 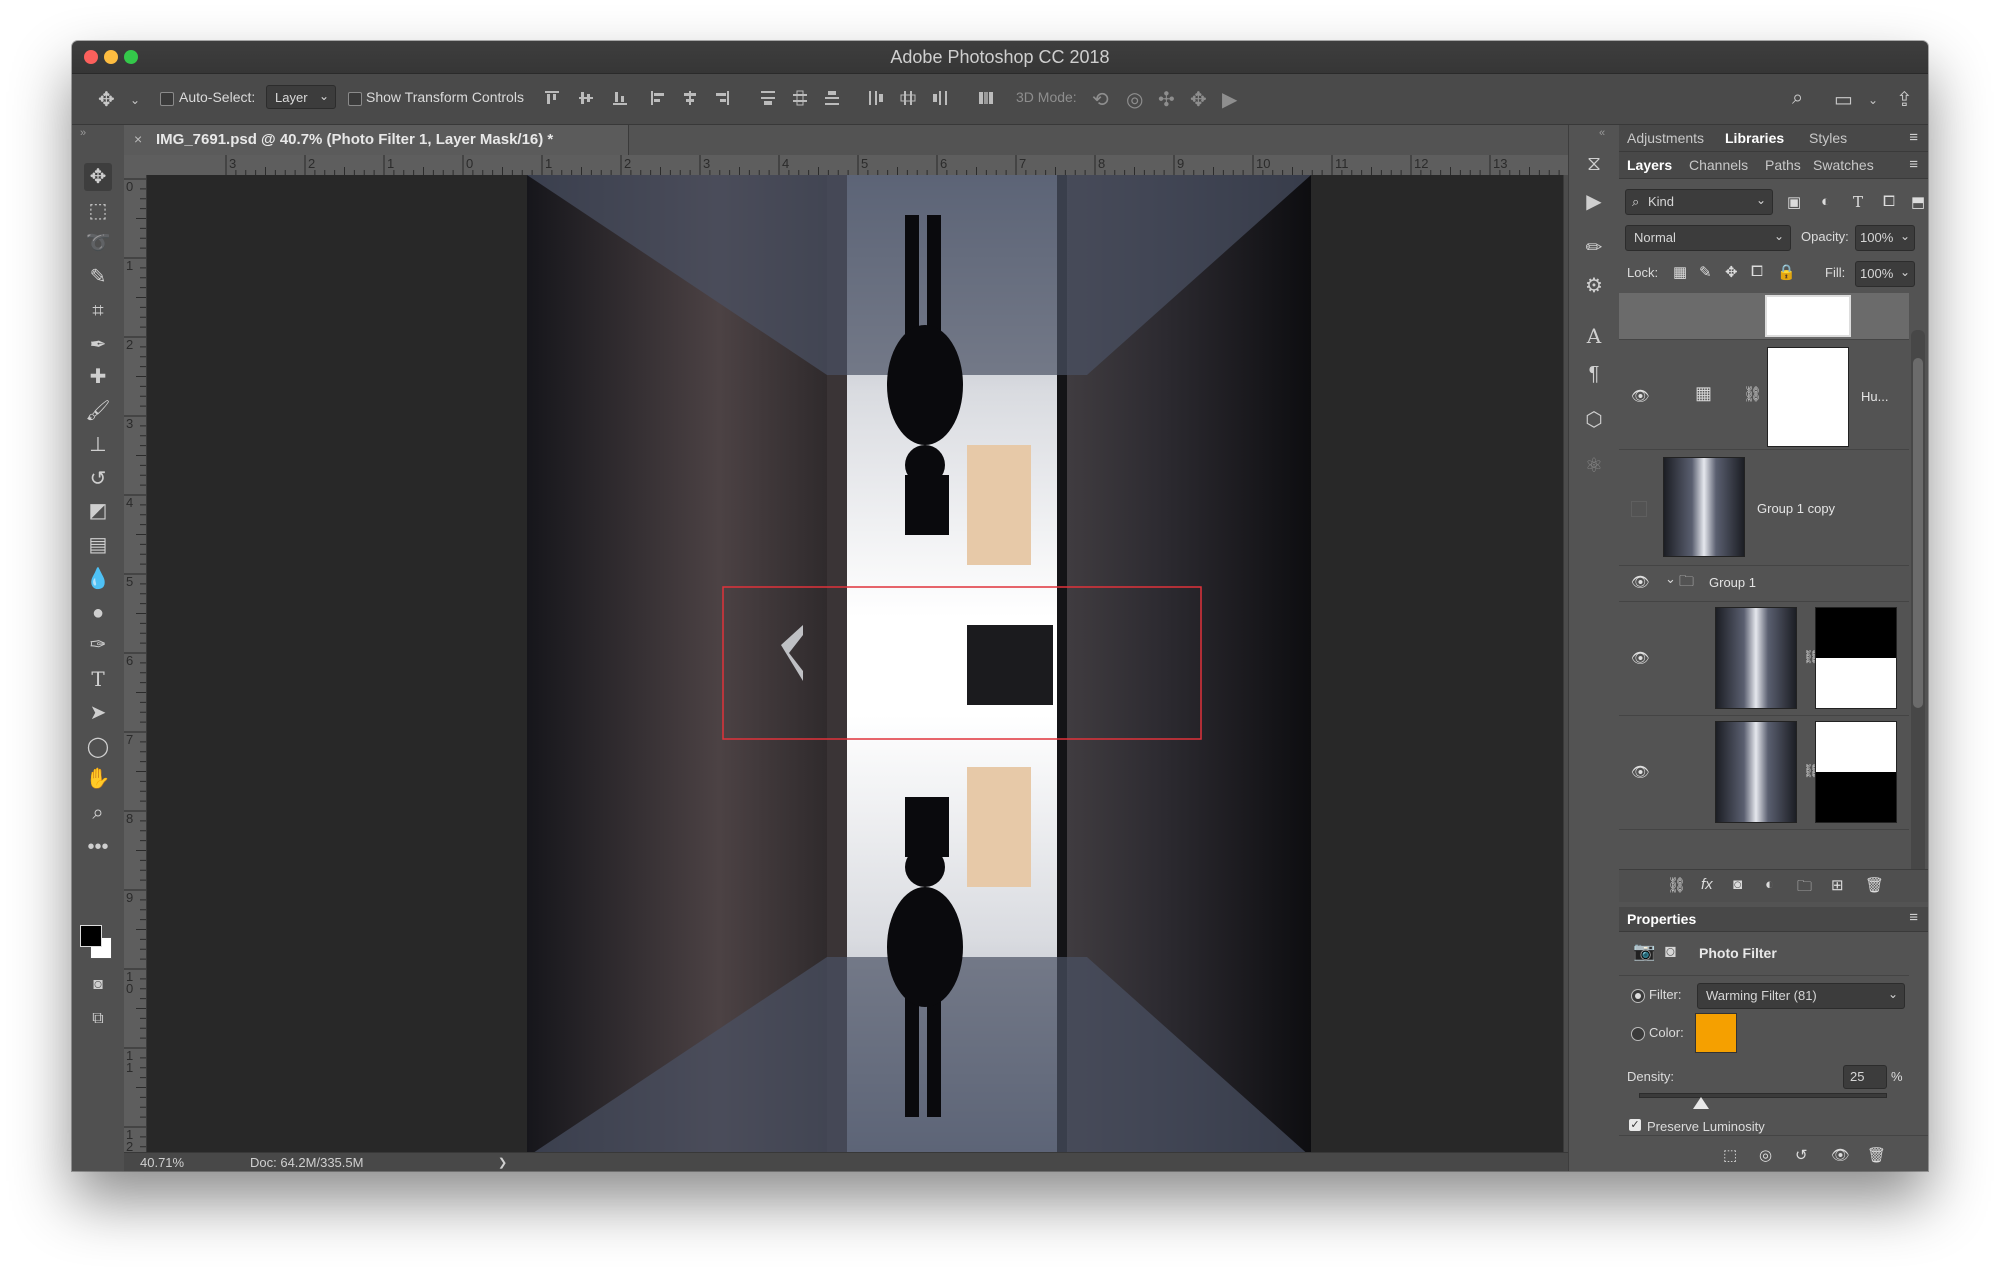 What do you see at coordinates (1876, 1155) in the screenshot?
I see `delete-adjustment-icon: 🗑` at bounding box center [1876, 1155].